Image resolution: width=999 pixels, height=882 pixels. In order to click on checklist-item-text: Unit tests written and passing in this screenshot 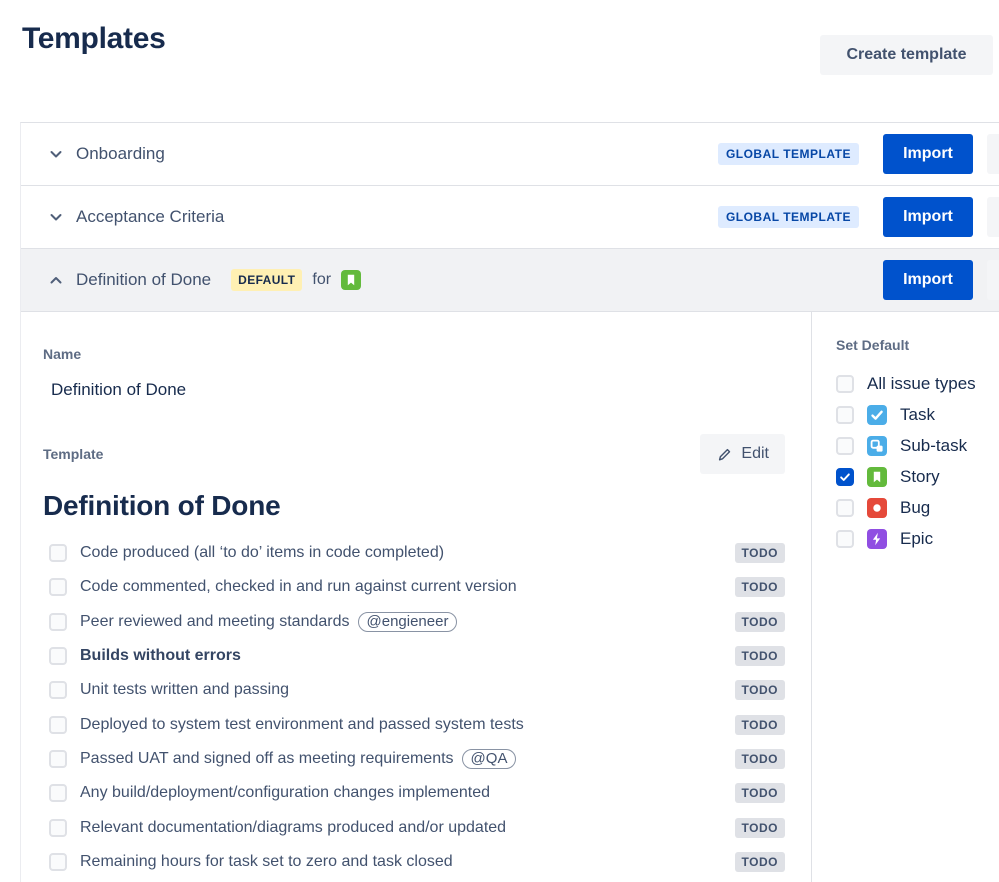, I will do `click(184, 690)`.